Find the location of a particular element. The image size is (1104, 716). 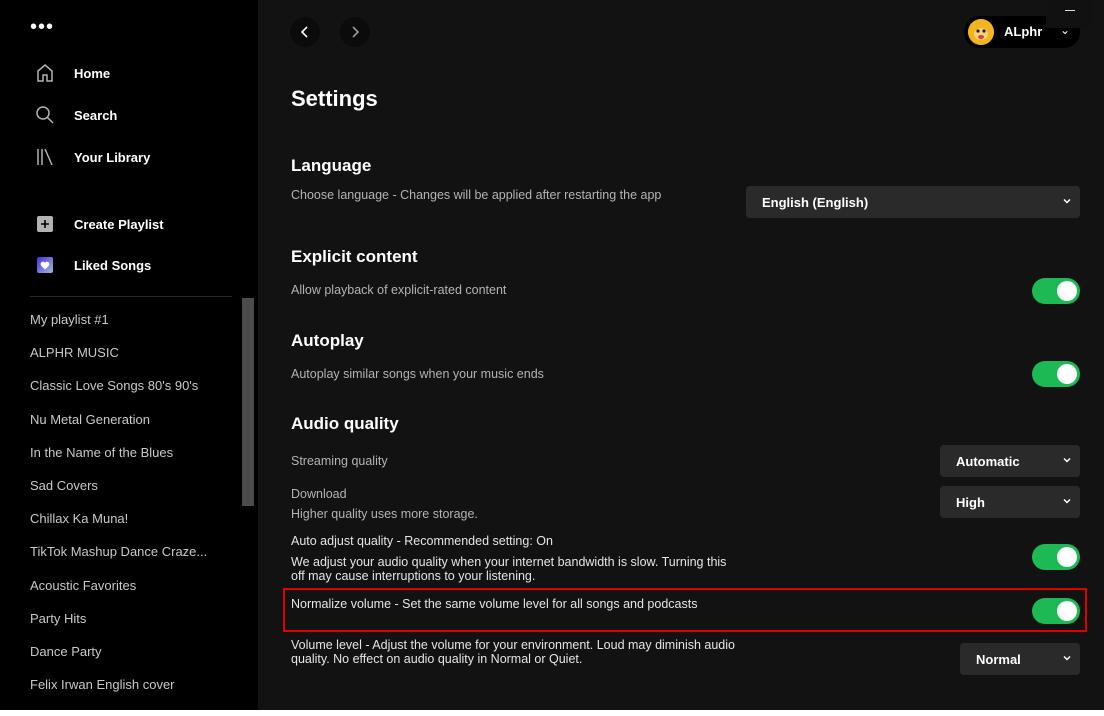

menu-dots-icon: ••• is located at coordinates (42, 27).